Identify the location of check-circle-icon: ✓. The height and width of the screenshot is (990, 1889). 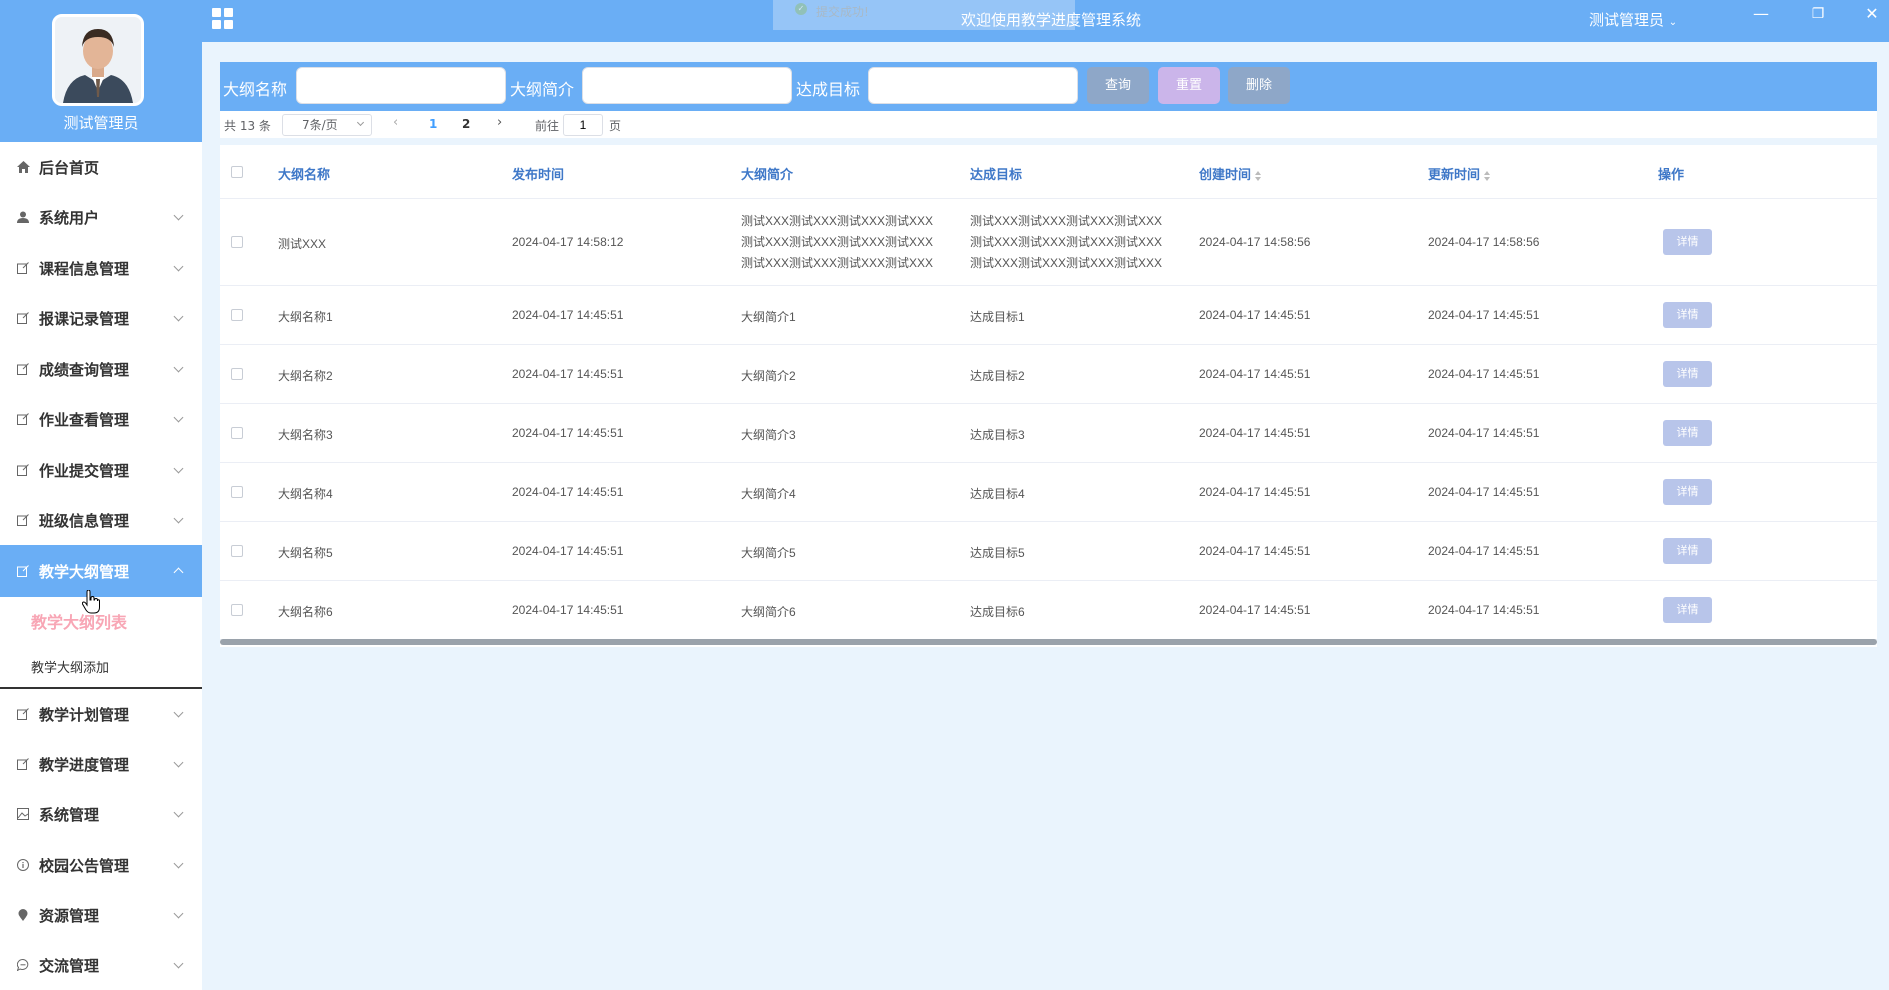
(801, 9).